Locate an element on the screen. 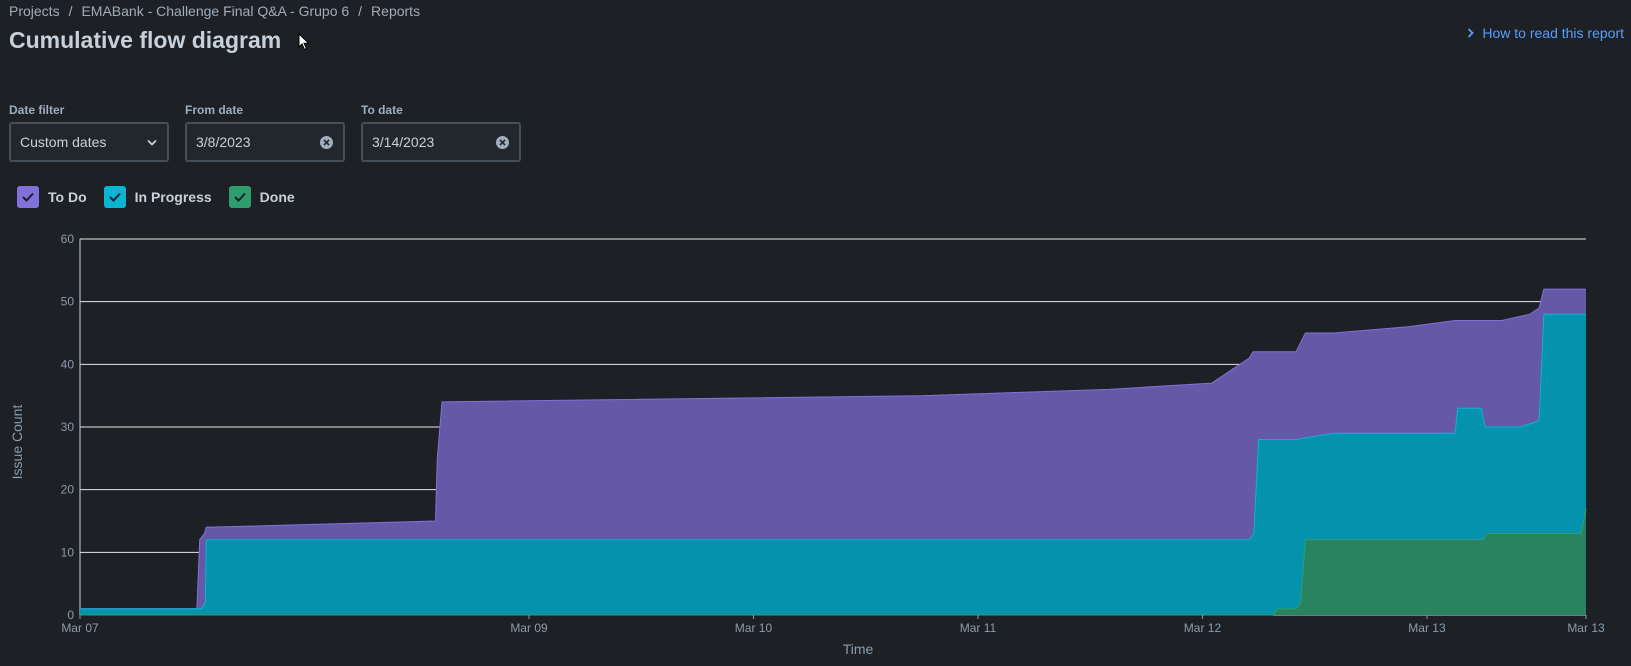  legend-item-in-progress: In Progress is located at coordinates (157, 197).